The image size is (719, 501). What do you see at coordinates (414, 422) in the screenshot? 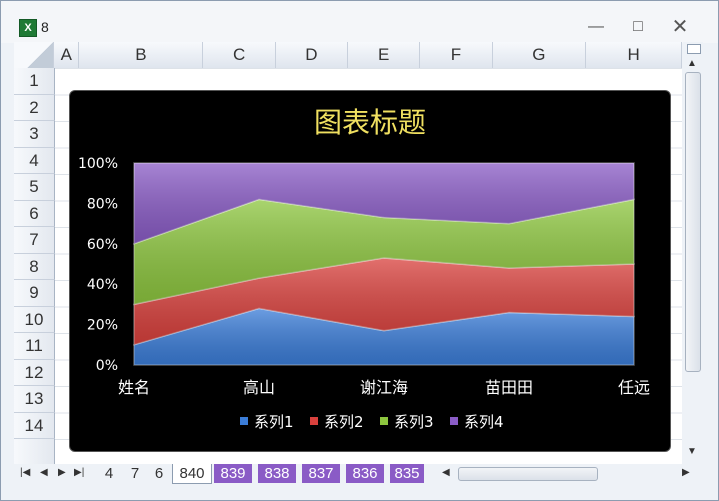
I see `legend-label-3: 系列3` at bounding box center [414, 422].